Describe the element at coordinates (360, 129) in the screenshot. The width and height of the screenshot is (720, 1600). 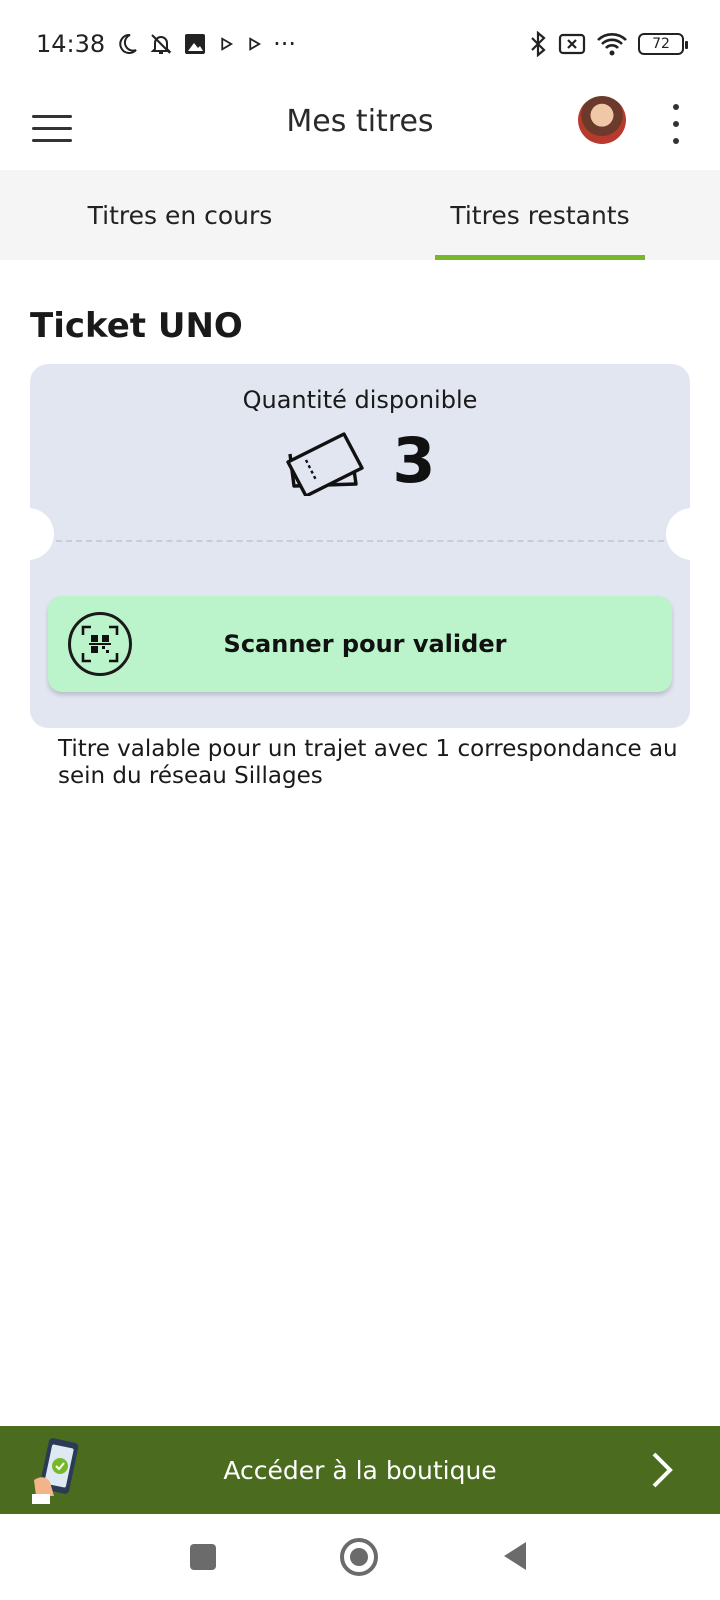
I see `app-bar: Mes titres` at that location.